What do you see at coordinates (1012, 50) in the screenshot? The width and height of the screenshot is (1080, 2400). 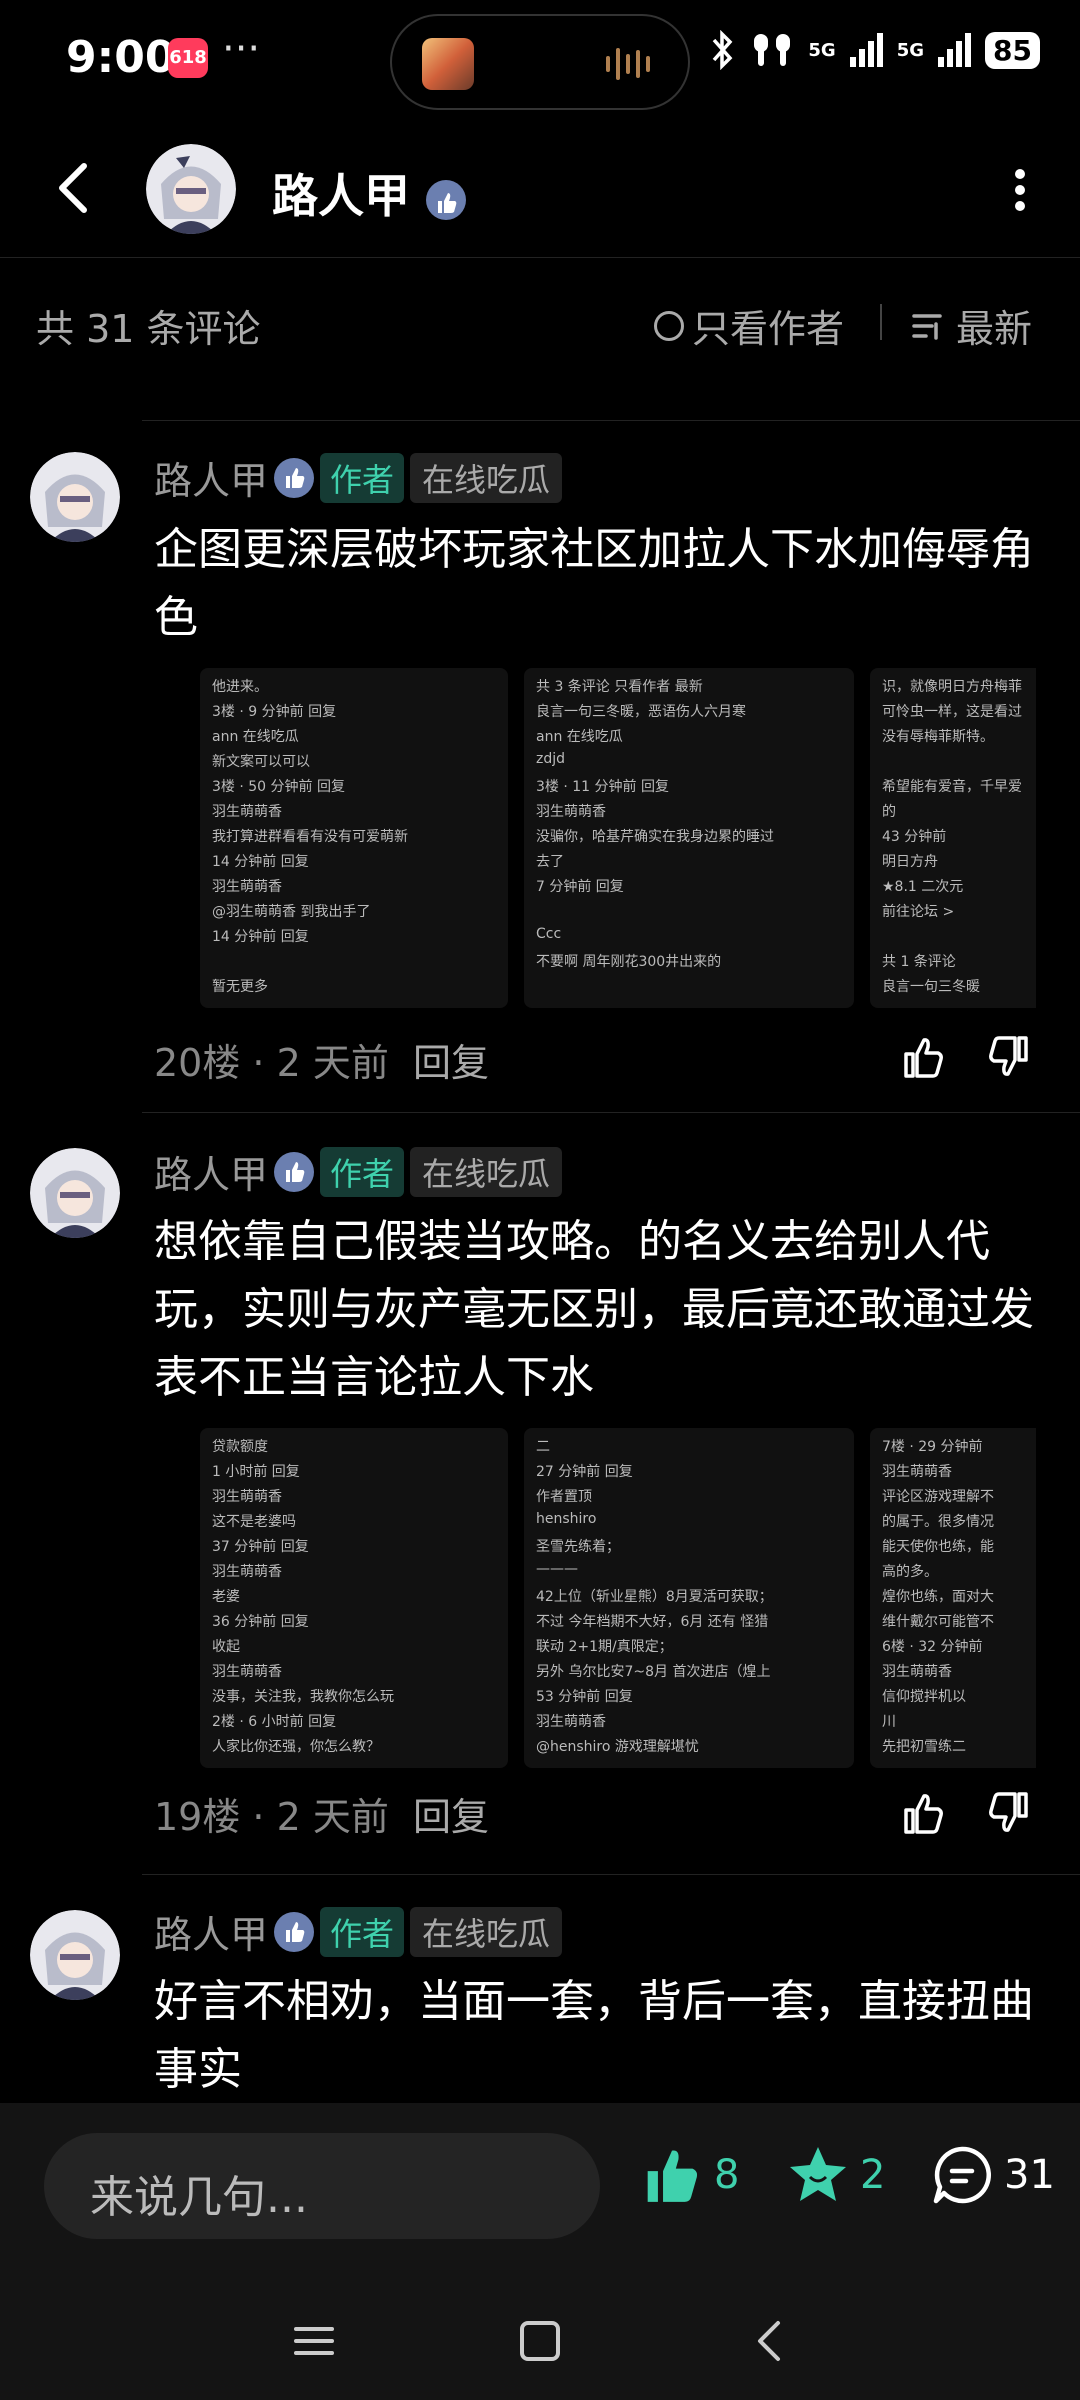 I see `battery-level: 85` at bounding box center [1012, 50].